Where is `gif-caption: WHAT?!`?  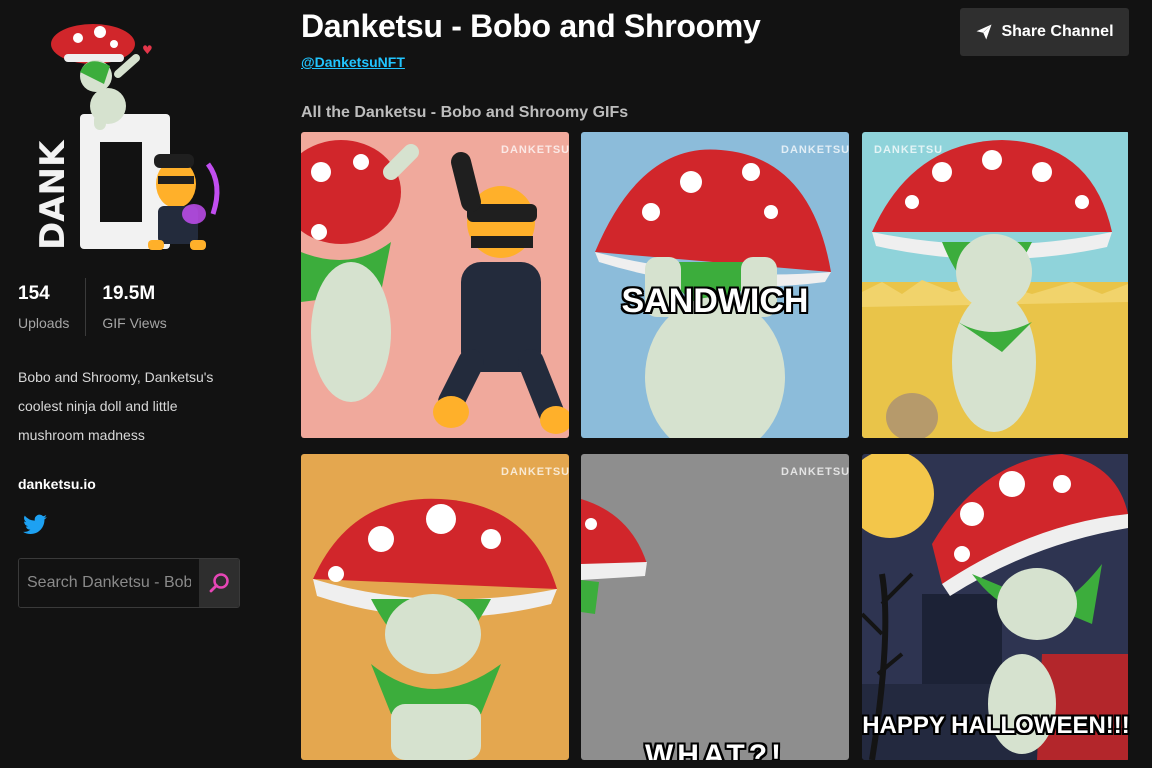 gif-caption: WHAT?! is located at coordinates (715, 749).